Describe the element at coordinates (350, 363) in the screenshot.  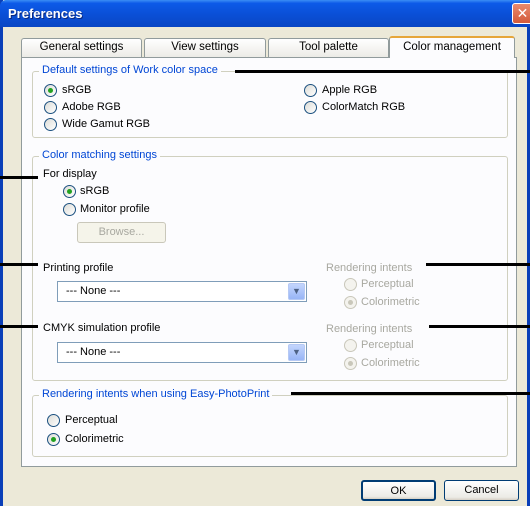
I see `radio-cmyk-colorimetric` at that location.